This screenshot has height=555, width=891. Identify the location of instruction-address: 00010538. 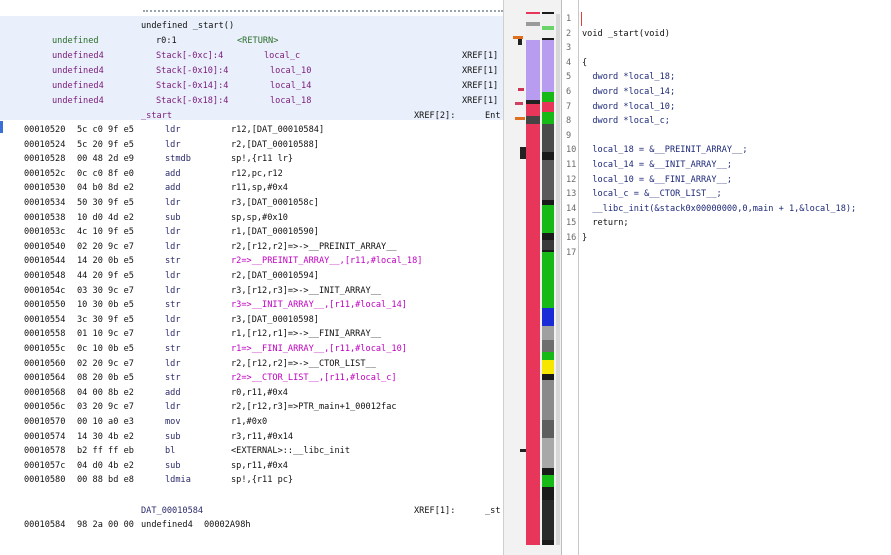
(44, 218).